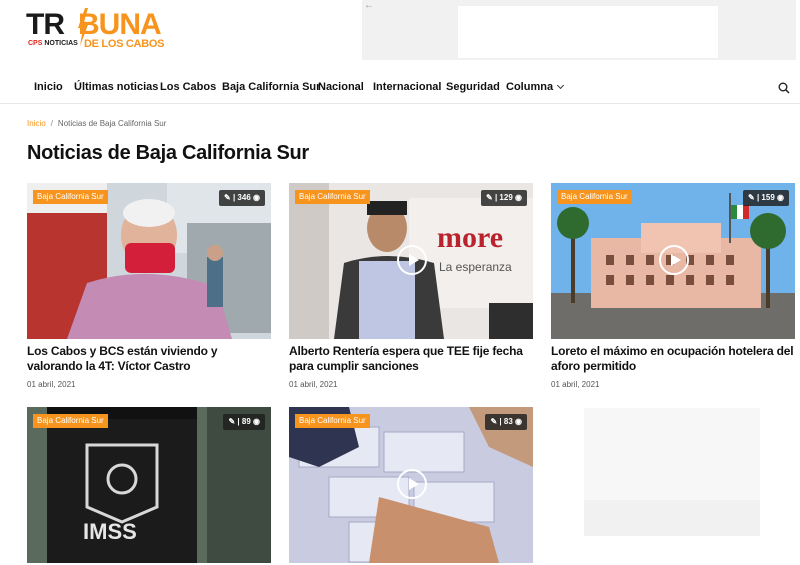 The height and width of the screenshot is (565, 800). What do you see at coordinates (242, 198) in the screenshot?
I see `view-count-badge: ✎ | 346 ◉` at bounding box center [242, 198].